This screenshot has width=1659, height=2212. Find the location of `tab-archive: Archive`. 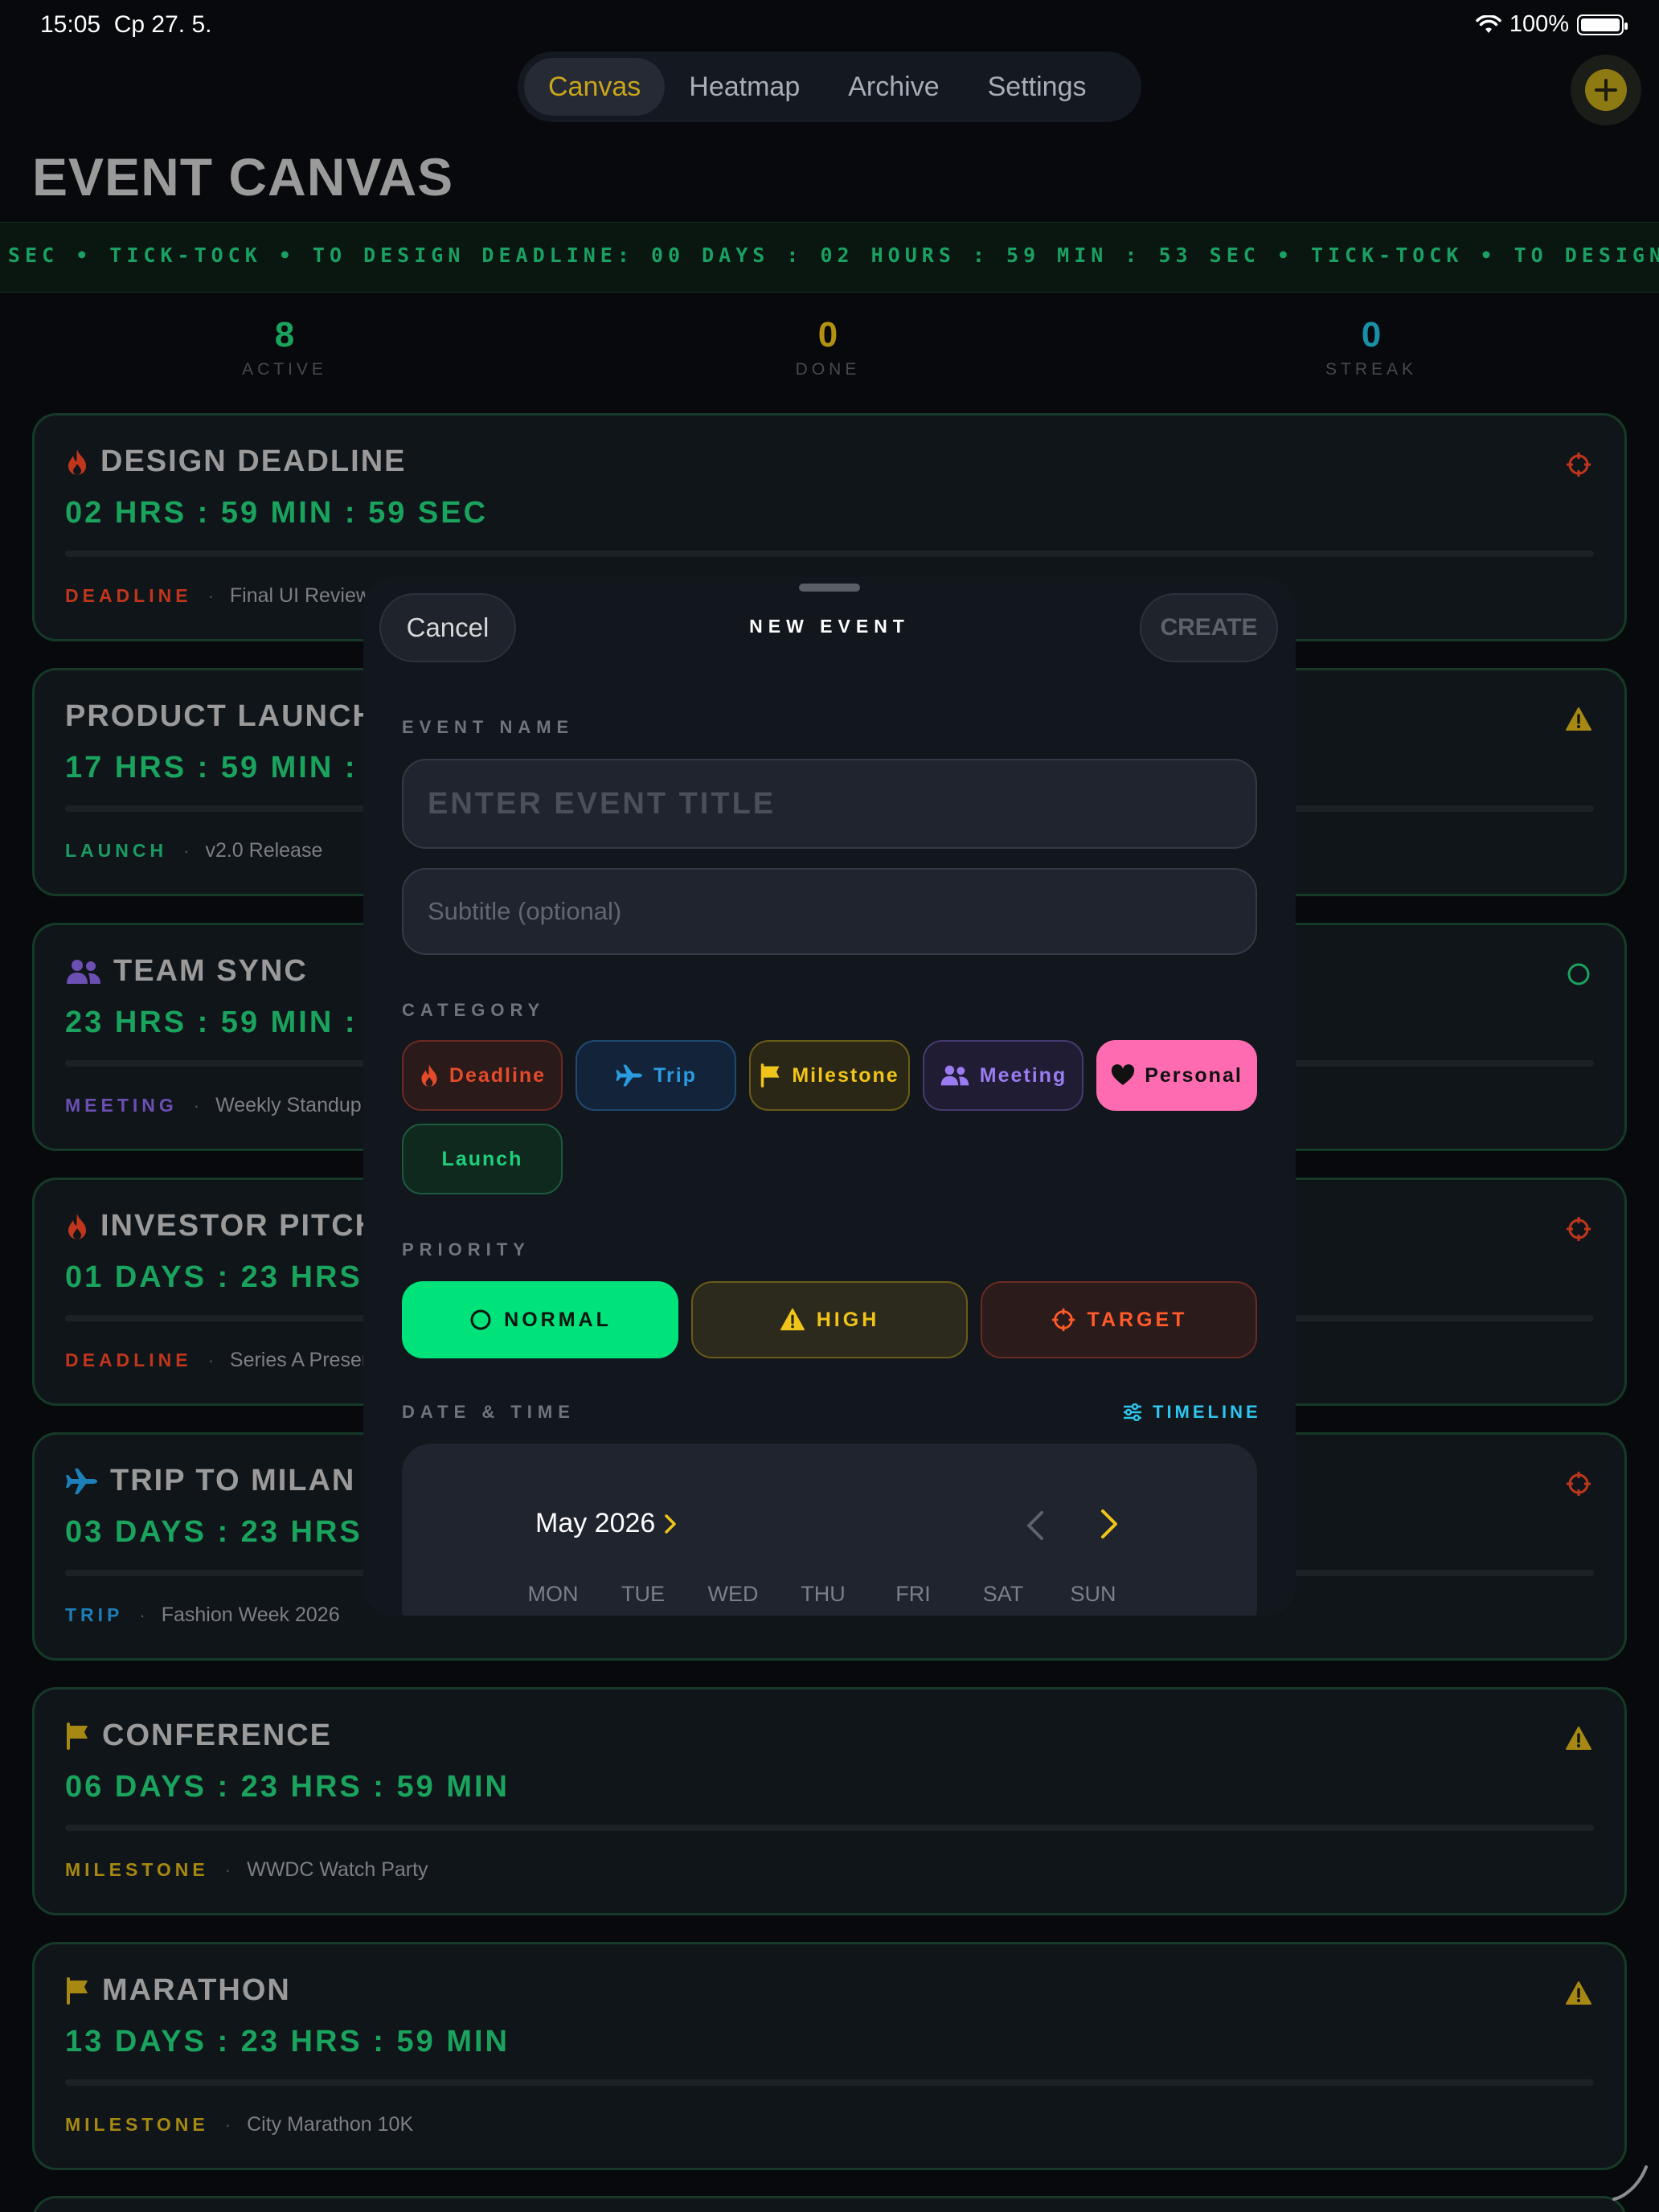

tab-archive: Archive is located at coordinates (893, 87).